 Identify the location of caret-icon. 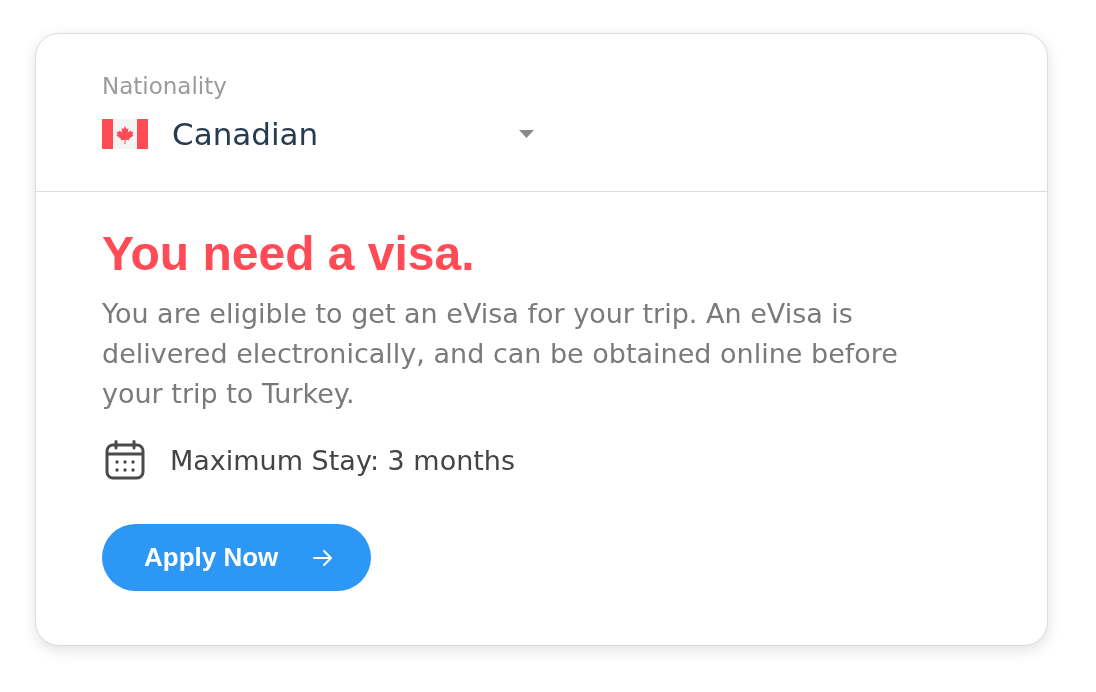
(526, 134).